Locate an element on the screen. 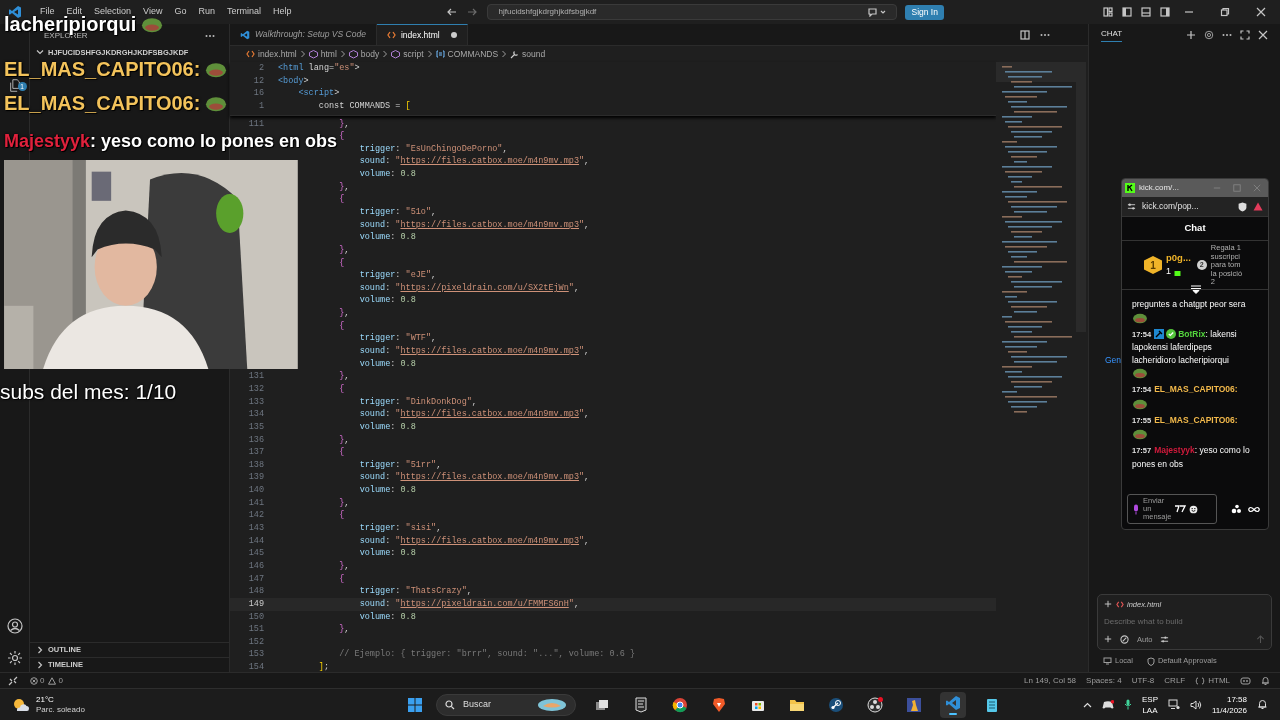 The width and height of the screenshot is (1280, 720). problems-status: 0 0 is located at coordinates (46, 680).